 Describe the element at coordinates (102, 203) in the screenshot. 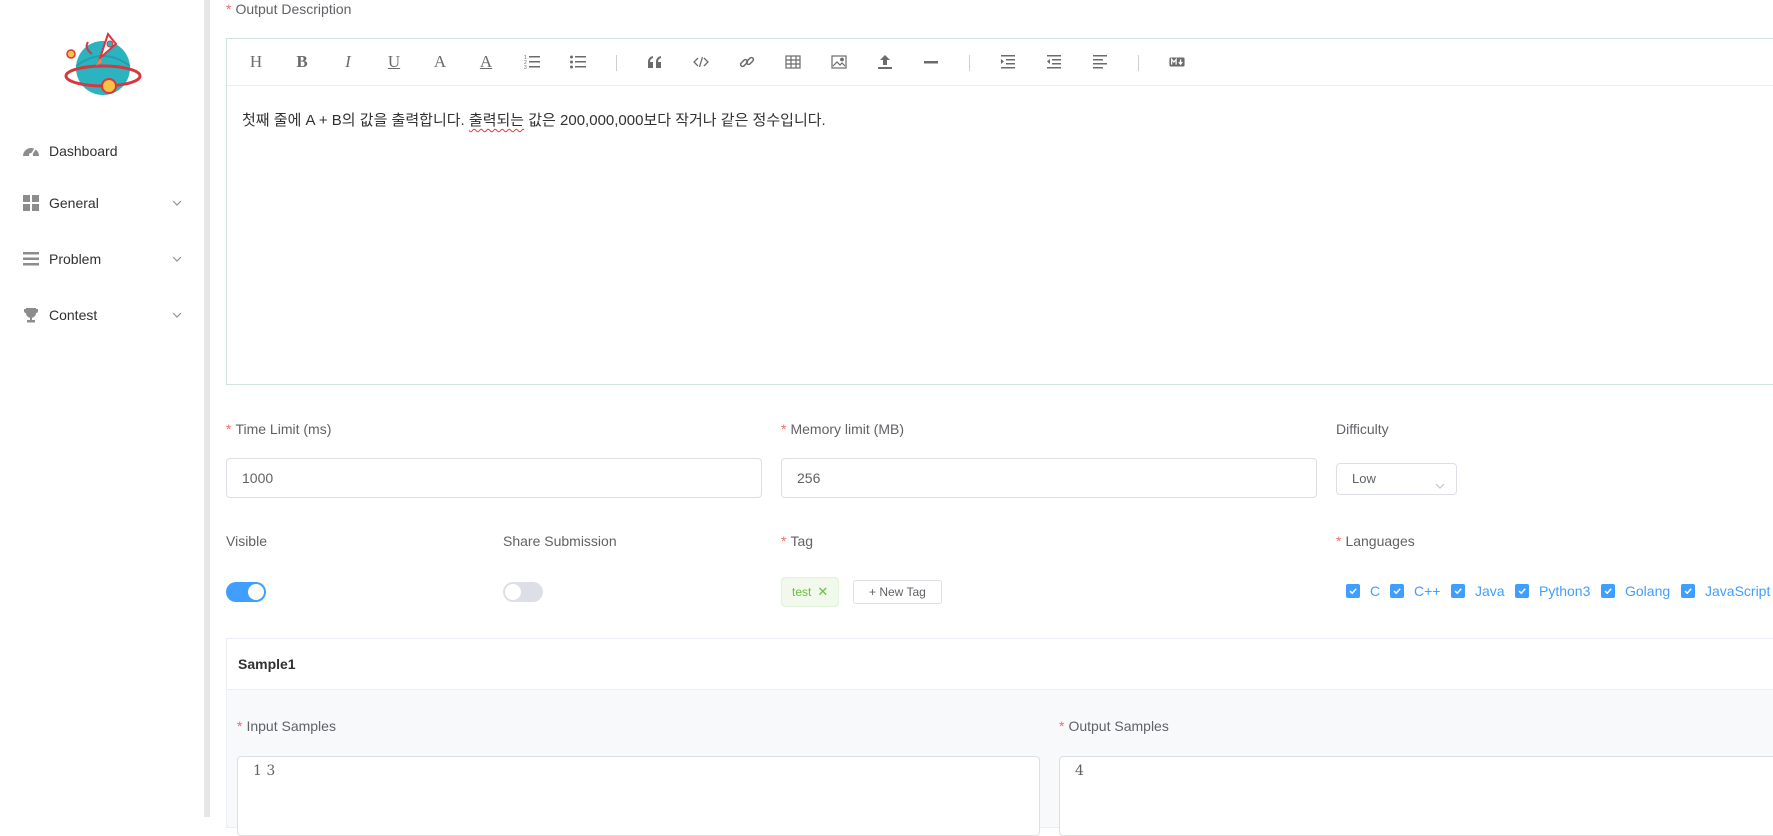

I see `sidebar-item-general: General` at that location.